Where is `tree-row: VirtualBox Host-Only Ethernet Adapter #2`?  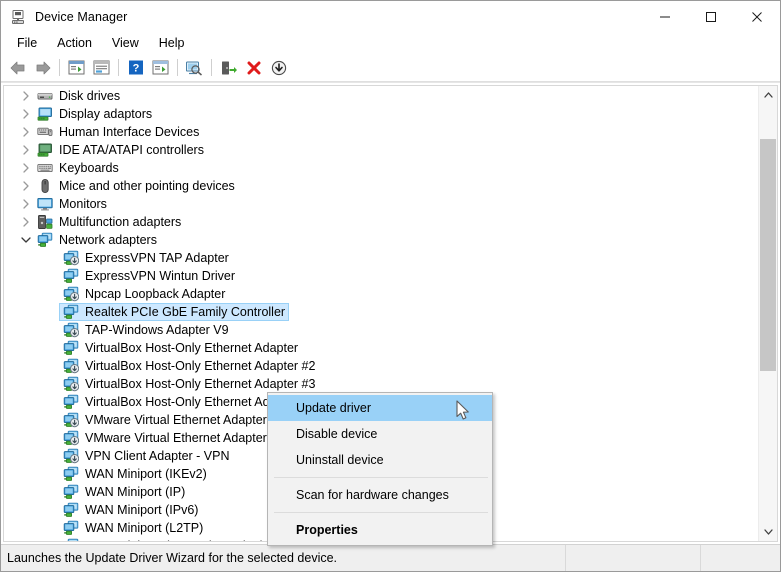 tree-row: VirtualBox Host-Only Ethernet Adapter #2 is located at coordinates (381, 366).